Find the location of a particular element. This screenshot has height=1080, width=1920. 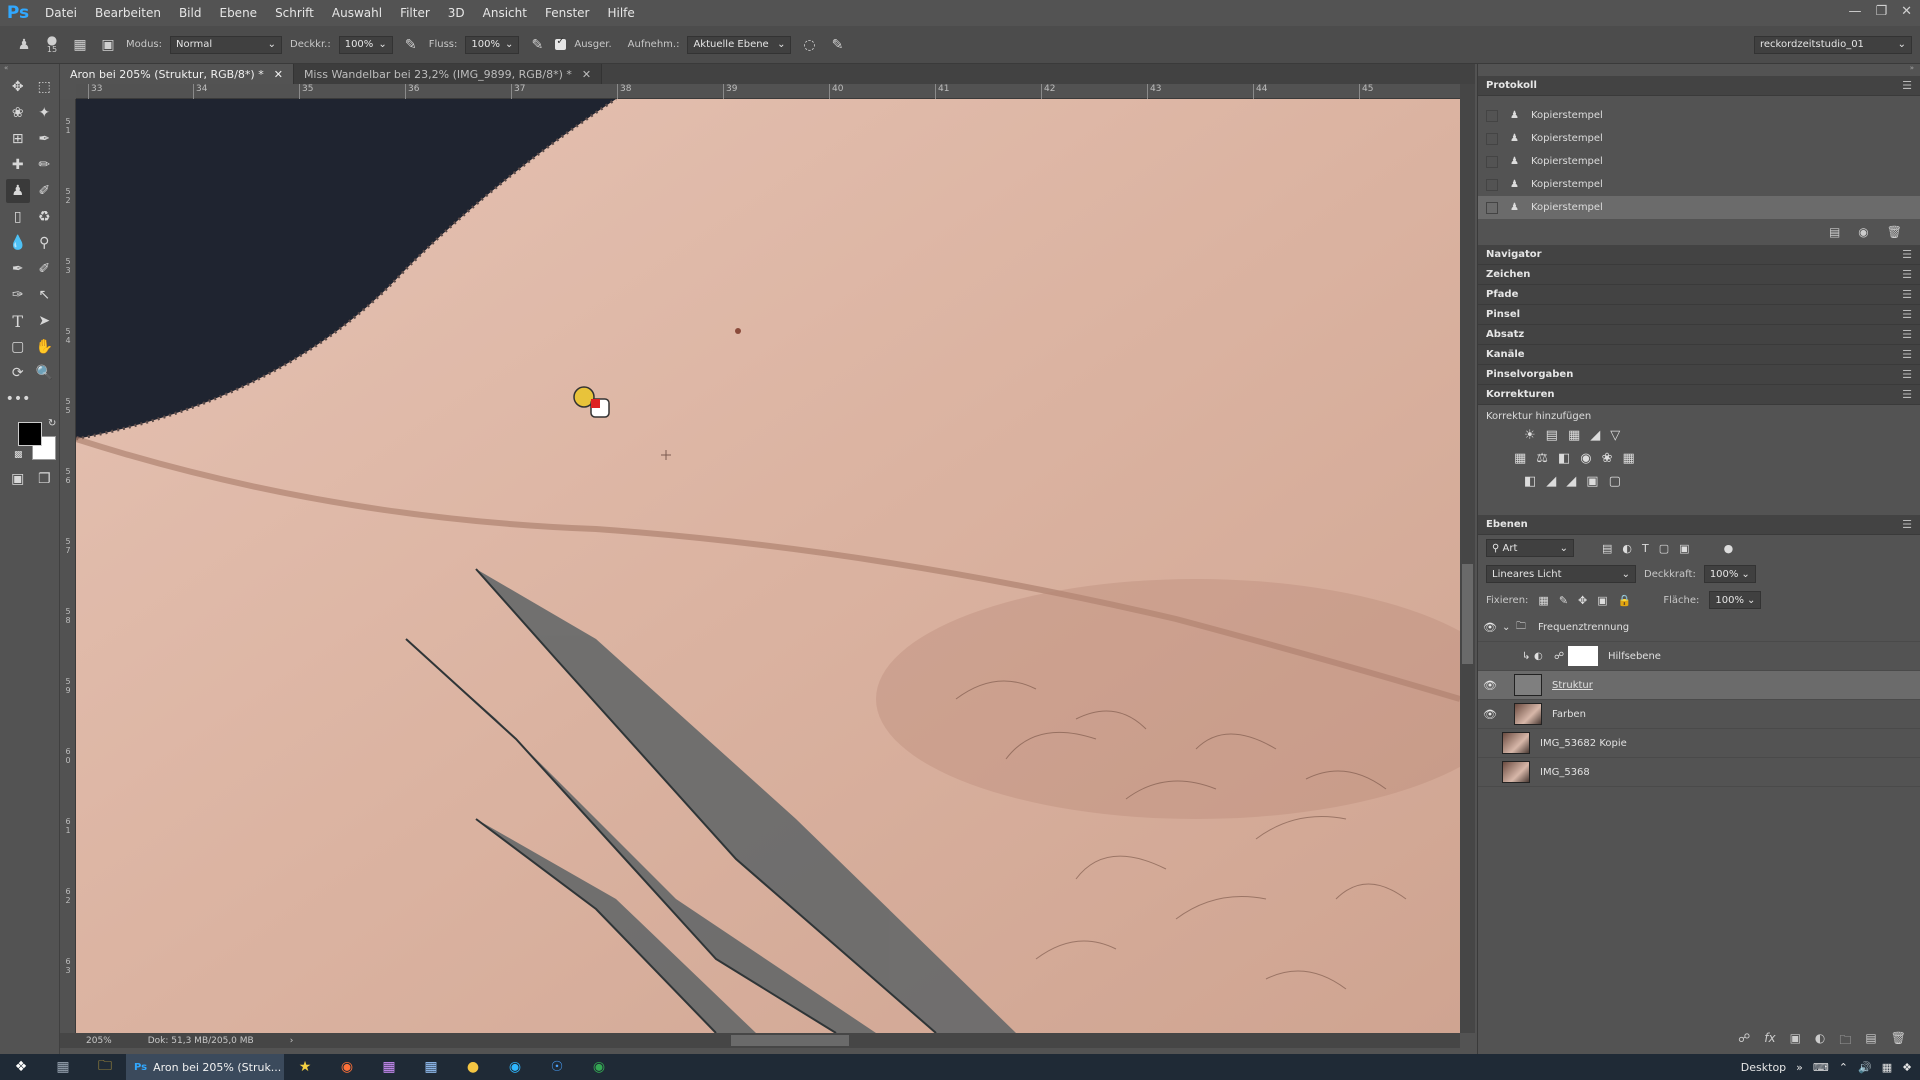

color-balance-icon: ⚖ is located at coordinates (1542, 458).